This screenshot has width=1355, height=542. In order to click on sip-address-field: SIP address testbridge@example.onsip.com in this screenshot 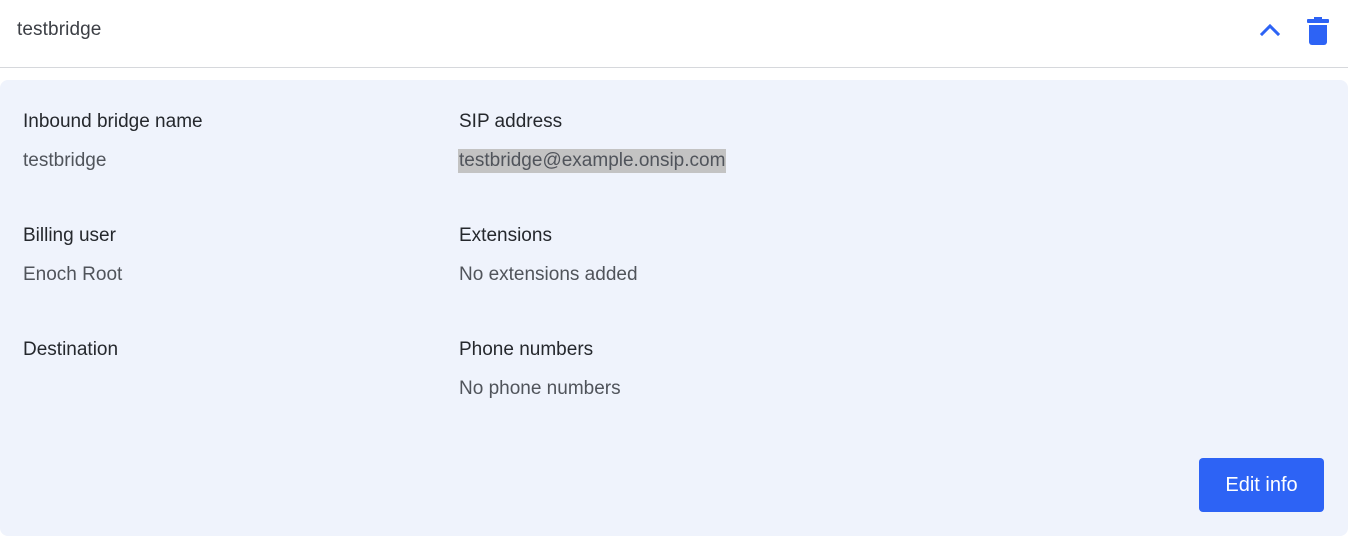, I will do `click(592, 141)`.